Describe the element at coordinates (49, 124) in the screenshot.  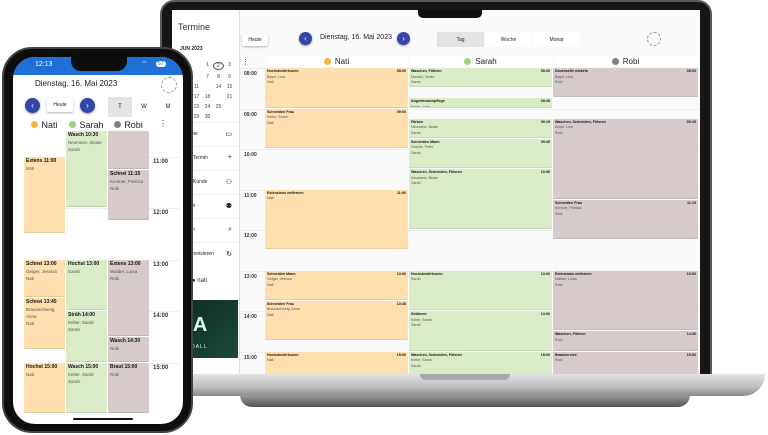
I see `staff-name: Nati` at that location.